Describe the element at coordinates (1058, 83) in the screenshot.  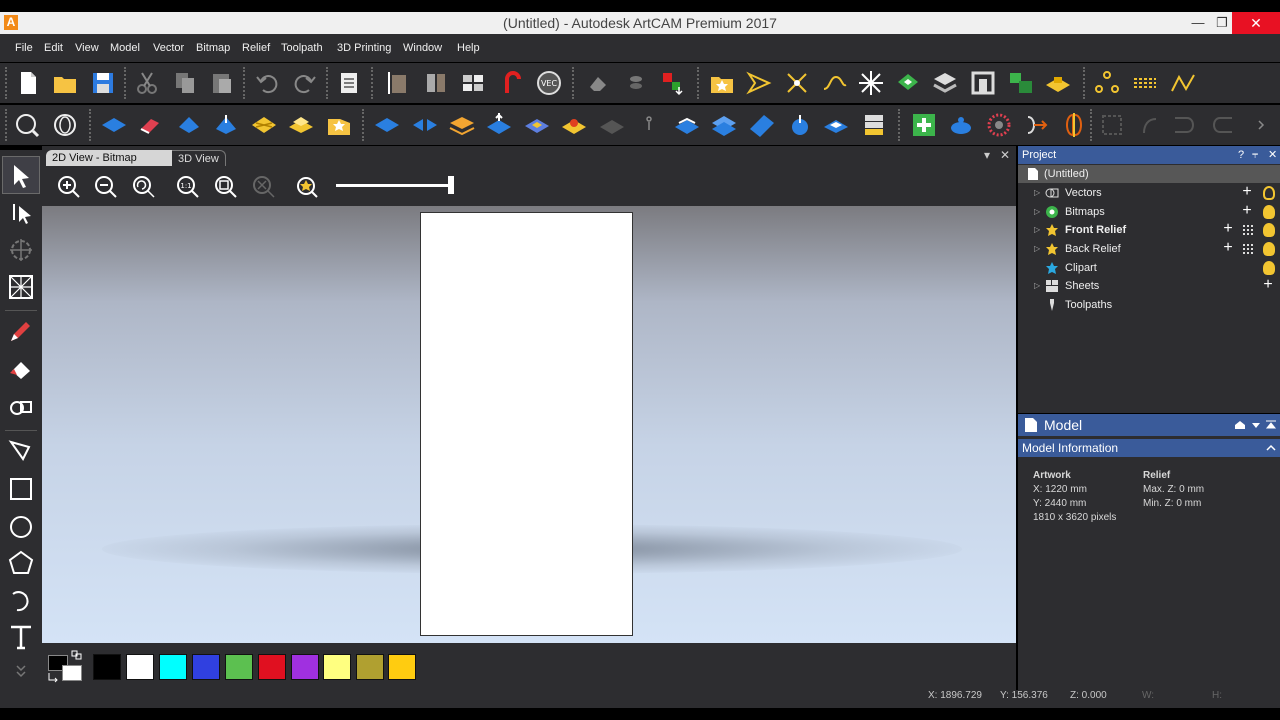
I see `yellow-shape-icon` at that location.